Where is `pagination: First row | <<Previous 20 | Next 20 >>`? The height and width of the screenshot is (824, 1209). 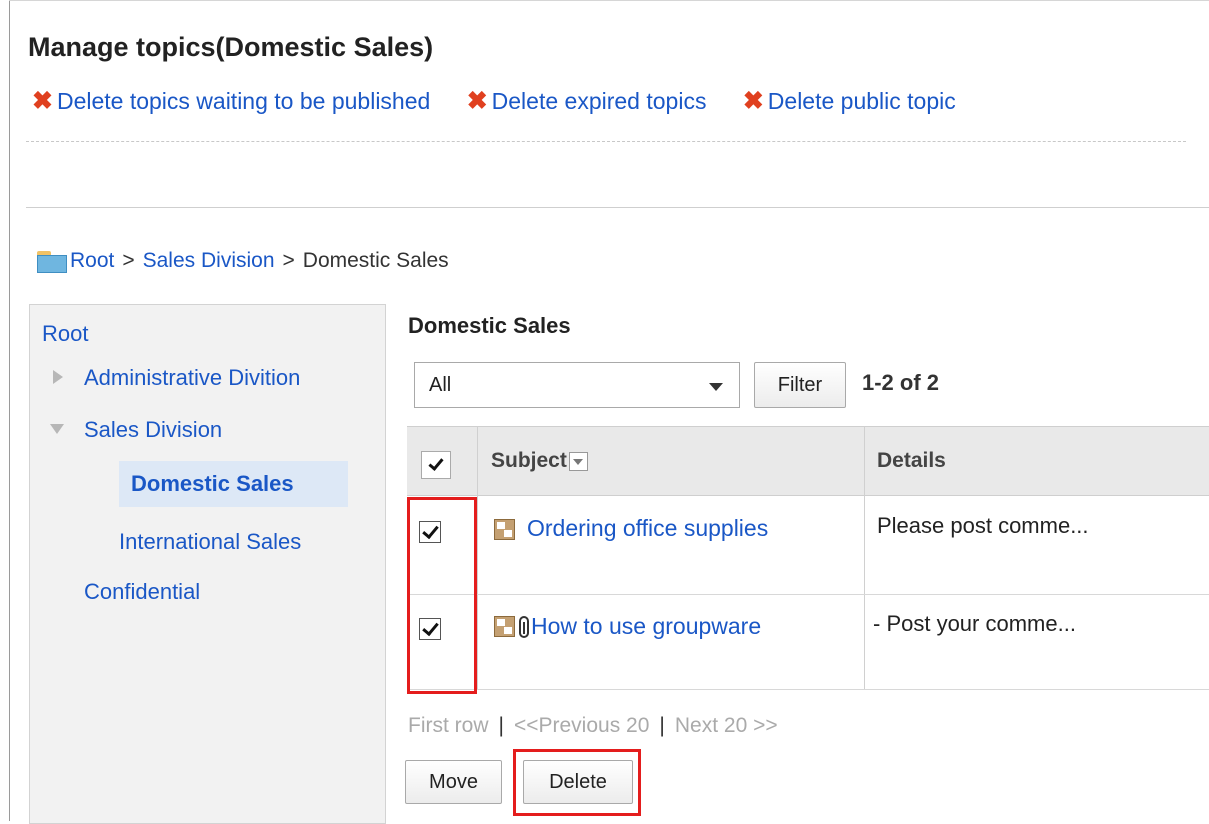 pagination: First row | <<Previous 20 | Next 20 >> is located at coordinates (593, 726).